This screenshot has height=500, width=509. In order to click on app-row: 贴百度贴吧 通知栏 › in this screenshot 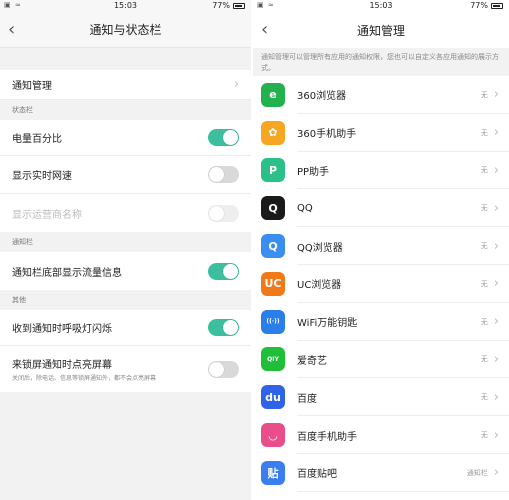, I will do `click(381, 473)`.